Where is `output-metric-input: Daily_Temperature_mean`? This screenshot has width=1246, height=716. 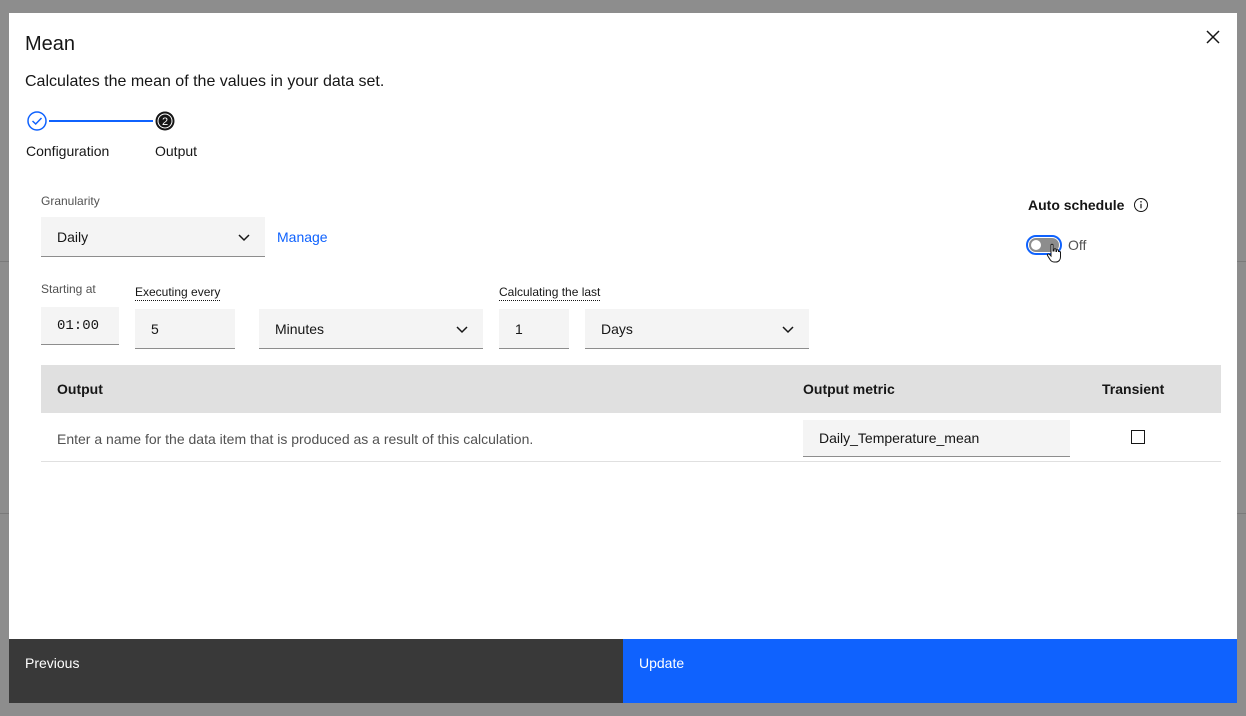
output-metric-input: Daily_Temperature_mean is located at coordinates (936, 438).